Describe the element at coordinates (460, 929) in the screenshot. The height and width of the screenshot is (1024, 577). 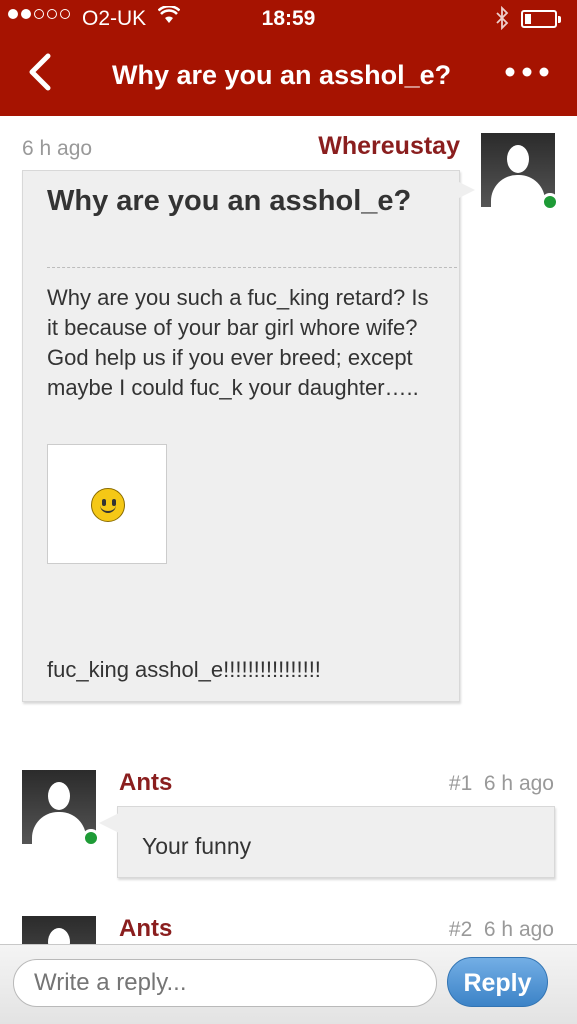
I see `reply-number: #2` at that location.